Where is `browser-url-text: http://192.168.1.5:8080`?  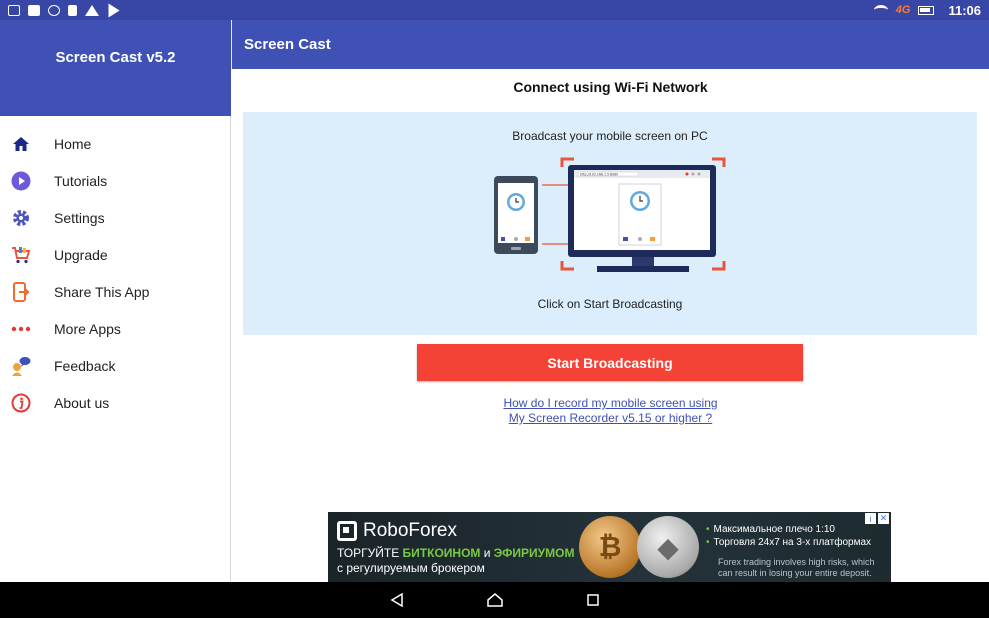 browser-url-text: http://192.168.1.5:8080 is located at coordinates (599, 174).